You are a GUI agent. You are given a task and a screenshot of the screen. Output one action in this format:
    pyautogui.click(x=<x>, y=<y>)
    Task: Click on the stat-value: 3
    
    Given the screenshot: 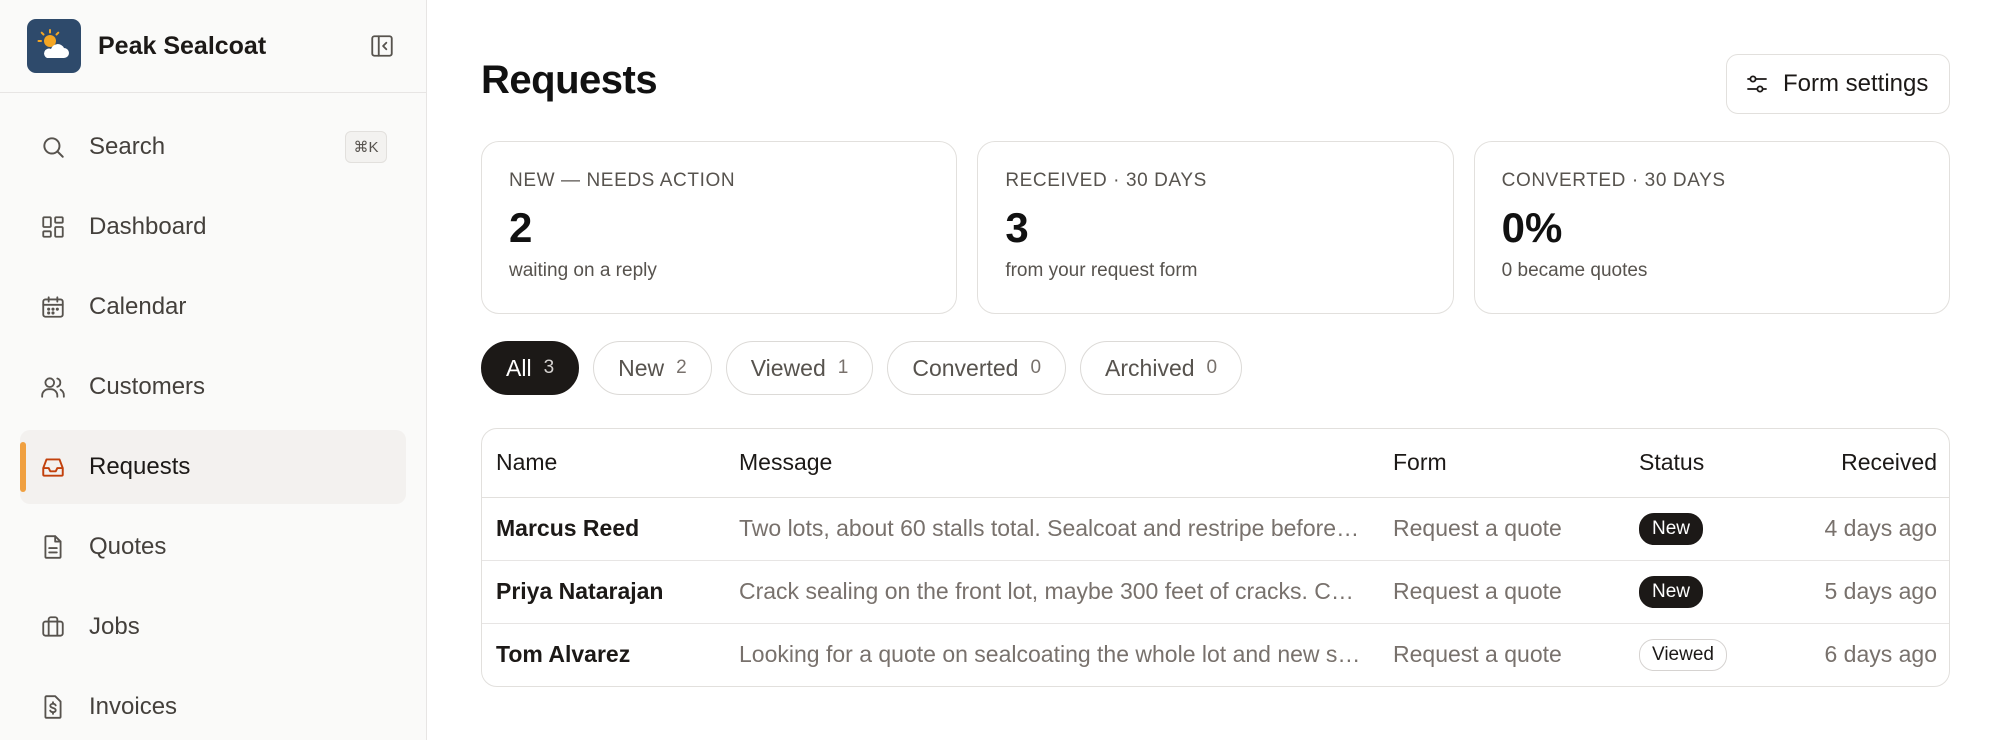 What is the action you would take?
    pyautogui.click(x=1017, y=227)
    